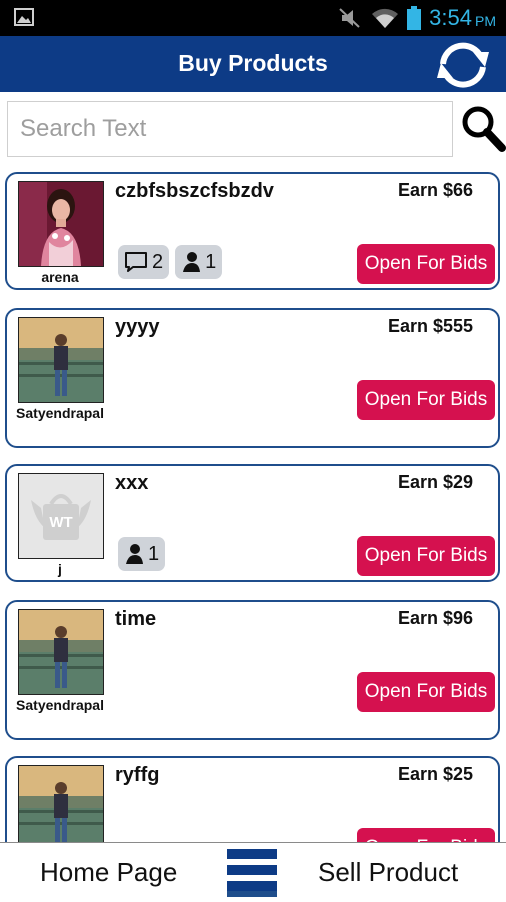 The width and height of the screenshot is (506, 902). Describe the element at coordinates (132, 483) in the screenshot. I see `product-title: xxx` at that location.